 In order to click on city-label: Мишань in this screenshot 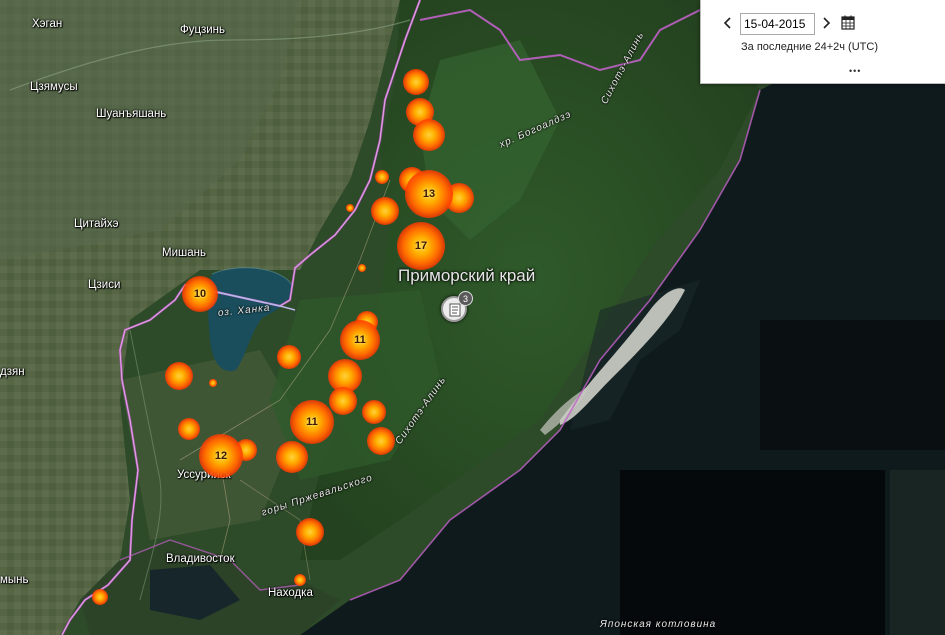, I will do `click(184, 253)`.